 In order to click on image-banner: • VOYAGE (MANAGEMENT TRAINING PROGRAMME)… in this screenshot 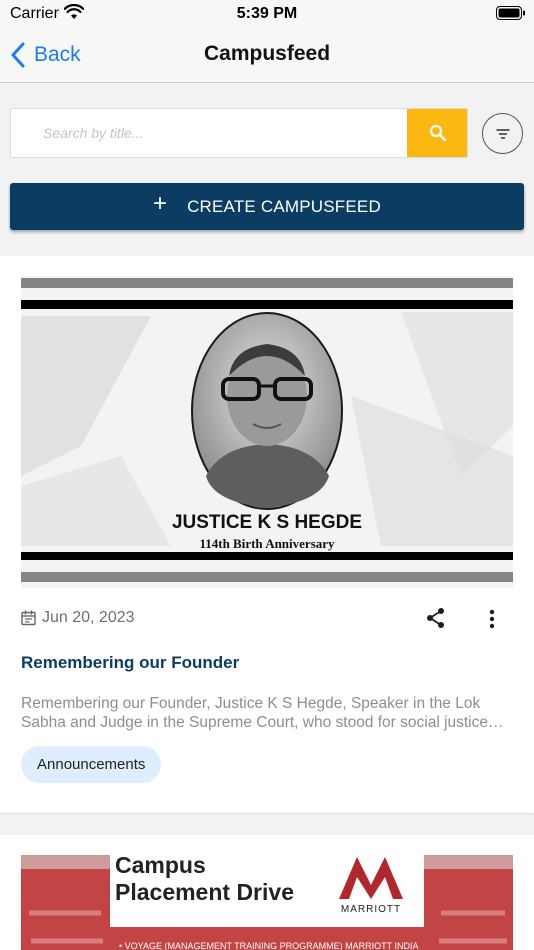, I will do `click(269, 945)`.